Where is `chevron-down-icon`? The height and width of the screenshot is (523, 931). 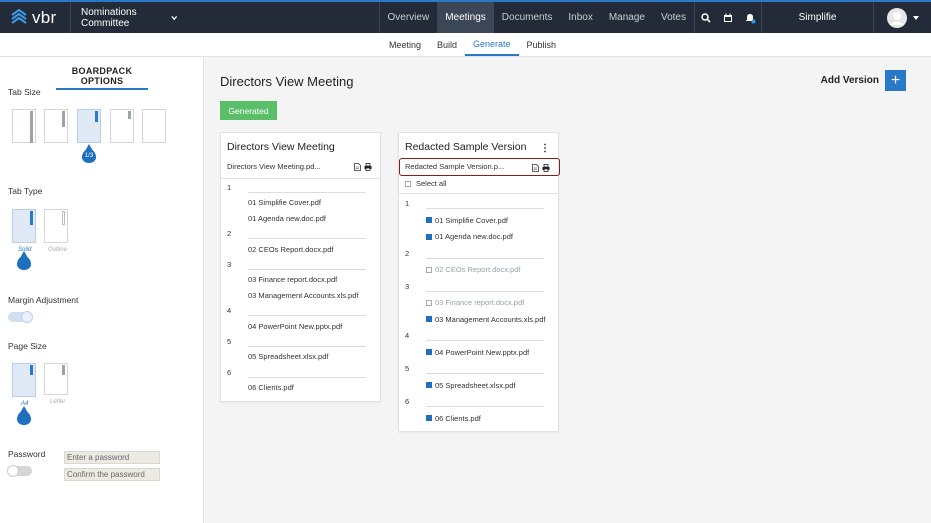
chevron-down-icon is located at coordinates (173, 17).